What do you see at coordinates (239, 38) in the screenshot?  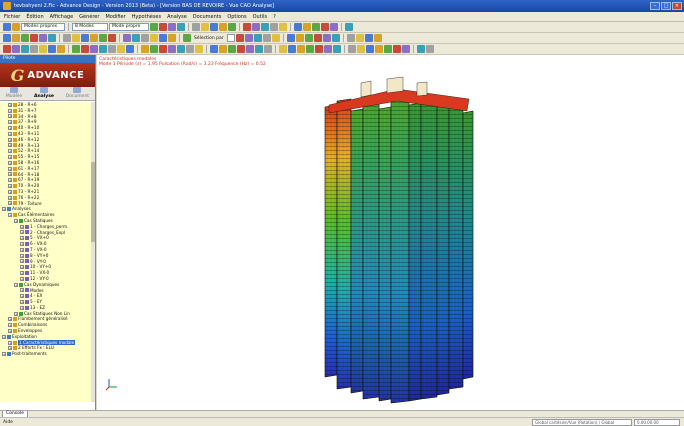 I see `tool-b-19-icon` at bounding box center [239, 38].